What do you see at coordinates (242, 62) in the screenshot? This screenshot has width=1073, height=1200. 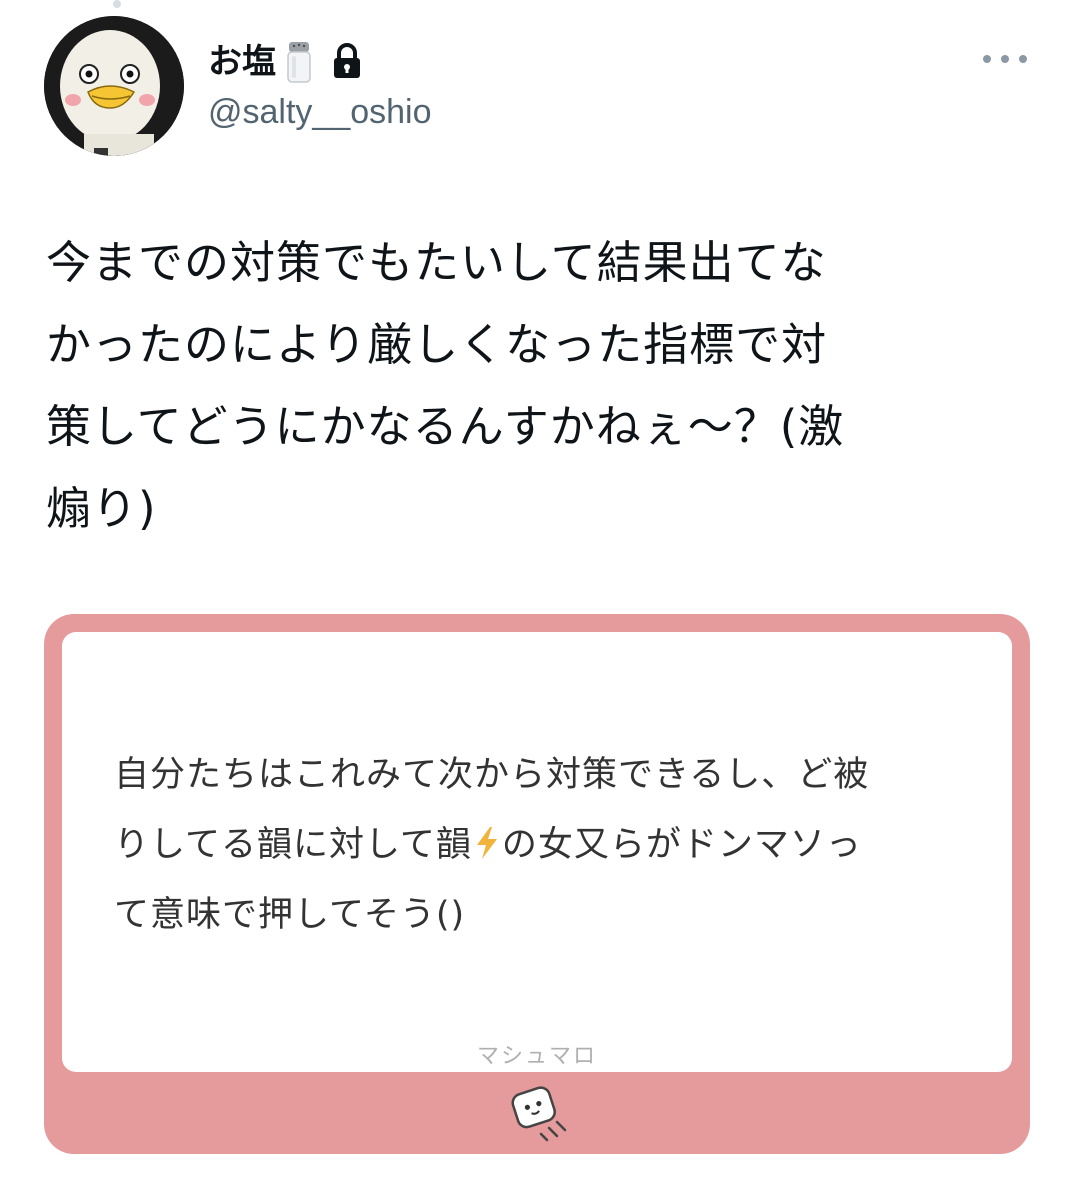 I see `display-name-text: お塩` at bounding box center [242, 62].